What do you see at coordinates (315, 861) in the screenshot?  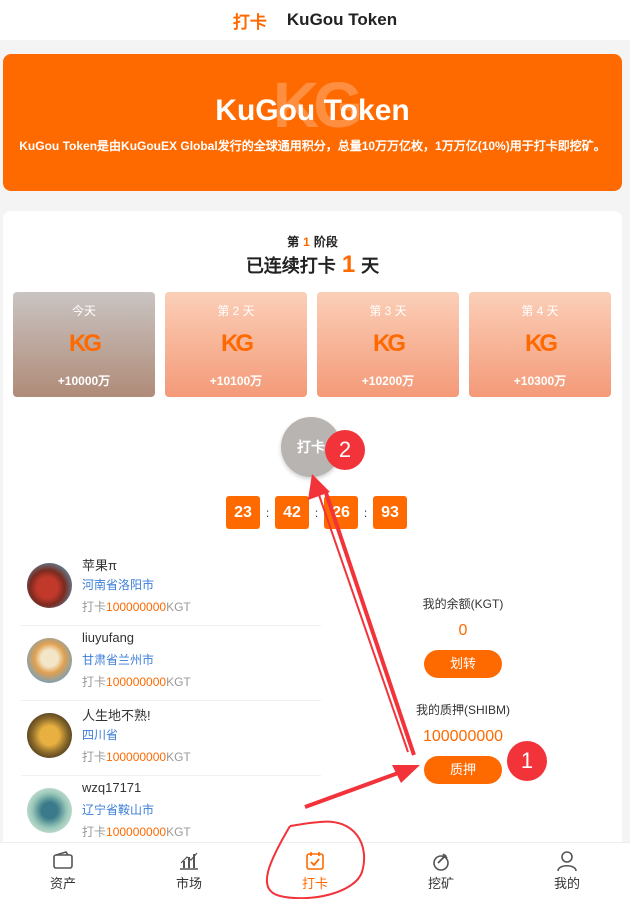 I see `calendar-check-icon` at bounding box center [315, 861].